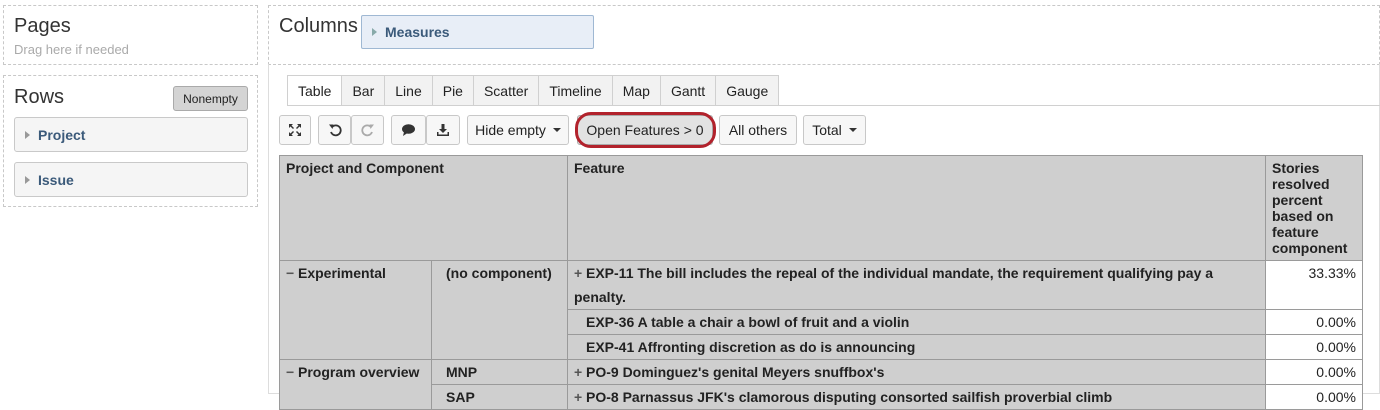  What do you see at coordinates (42, 26) in the screenshot?
I see `pages-title: Pages` at bounding box center [42, 26].